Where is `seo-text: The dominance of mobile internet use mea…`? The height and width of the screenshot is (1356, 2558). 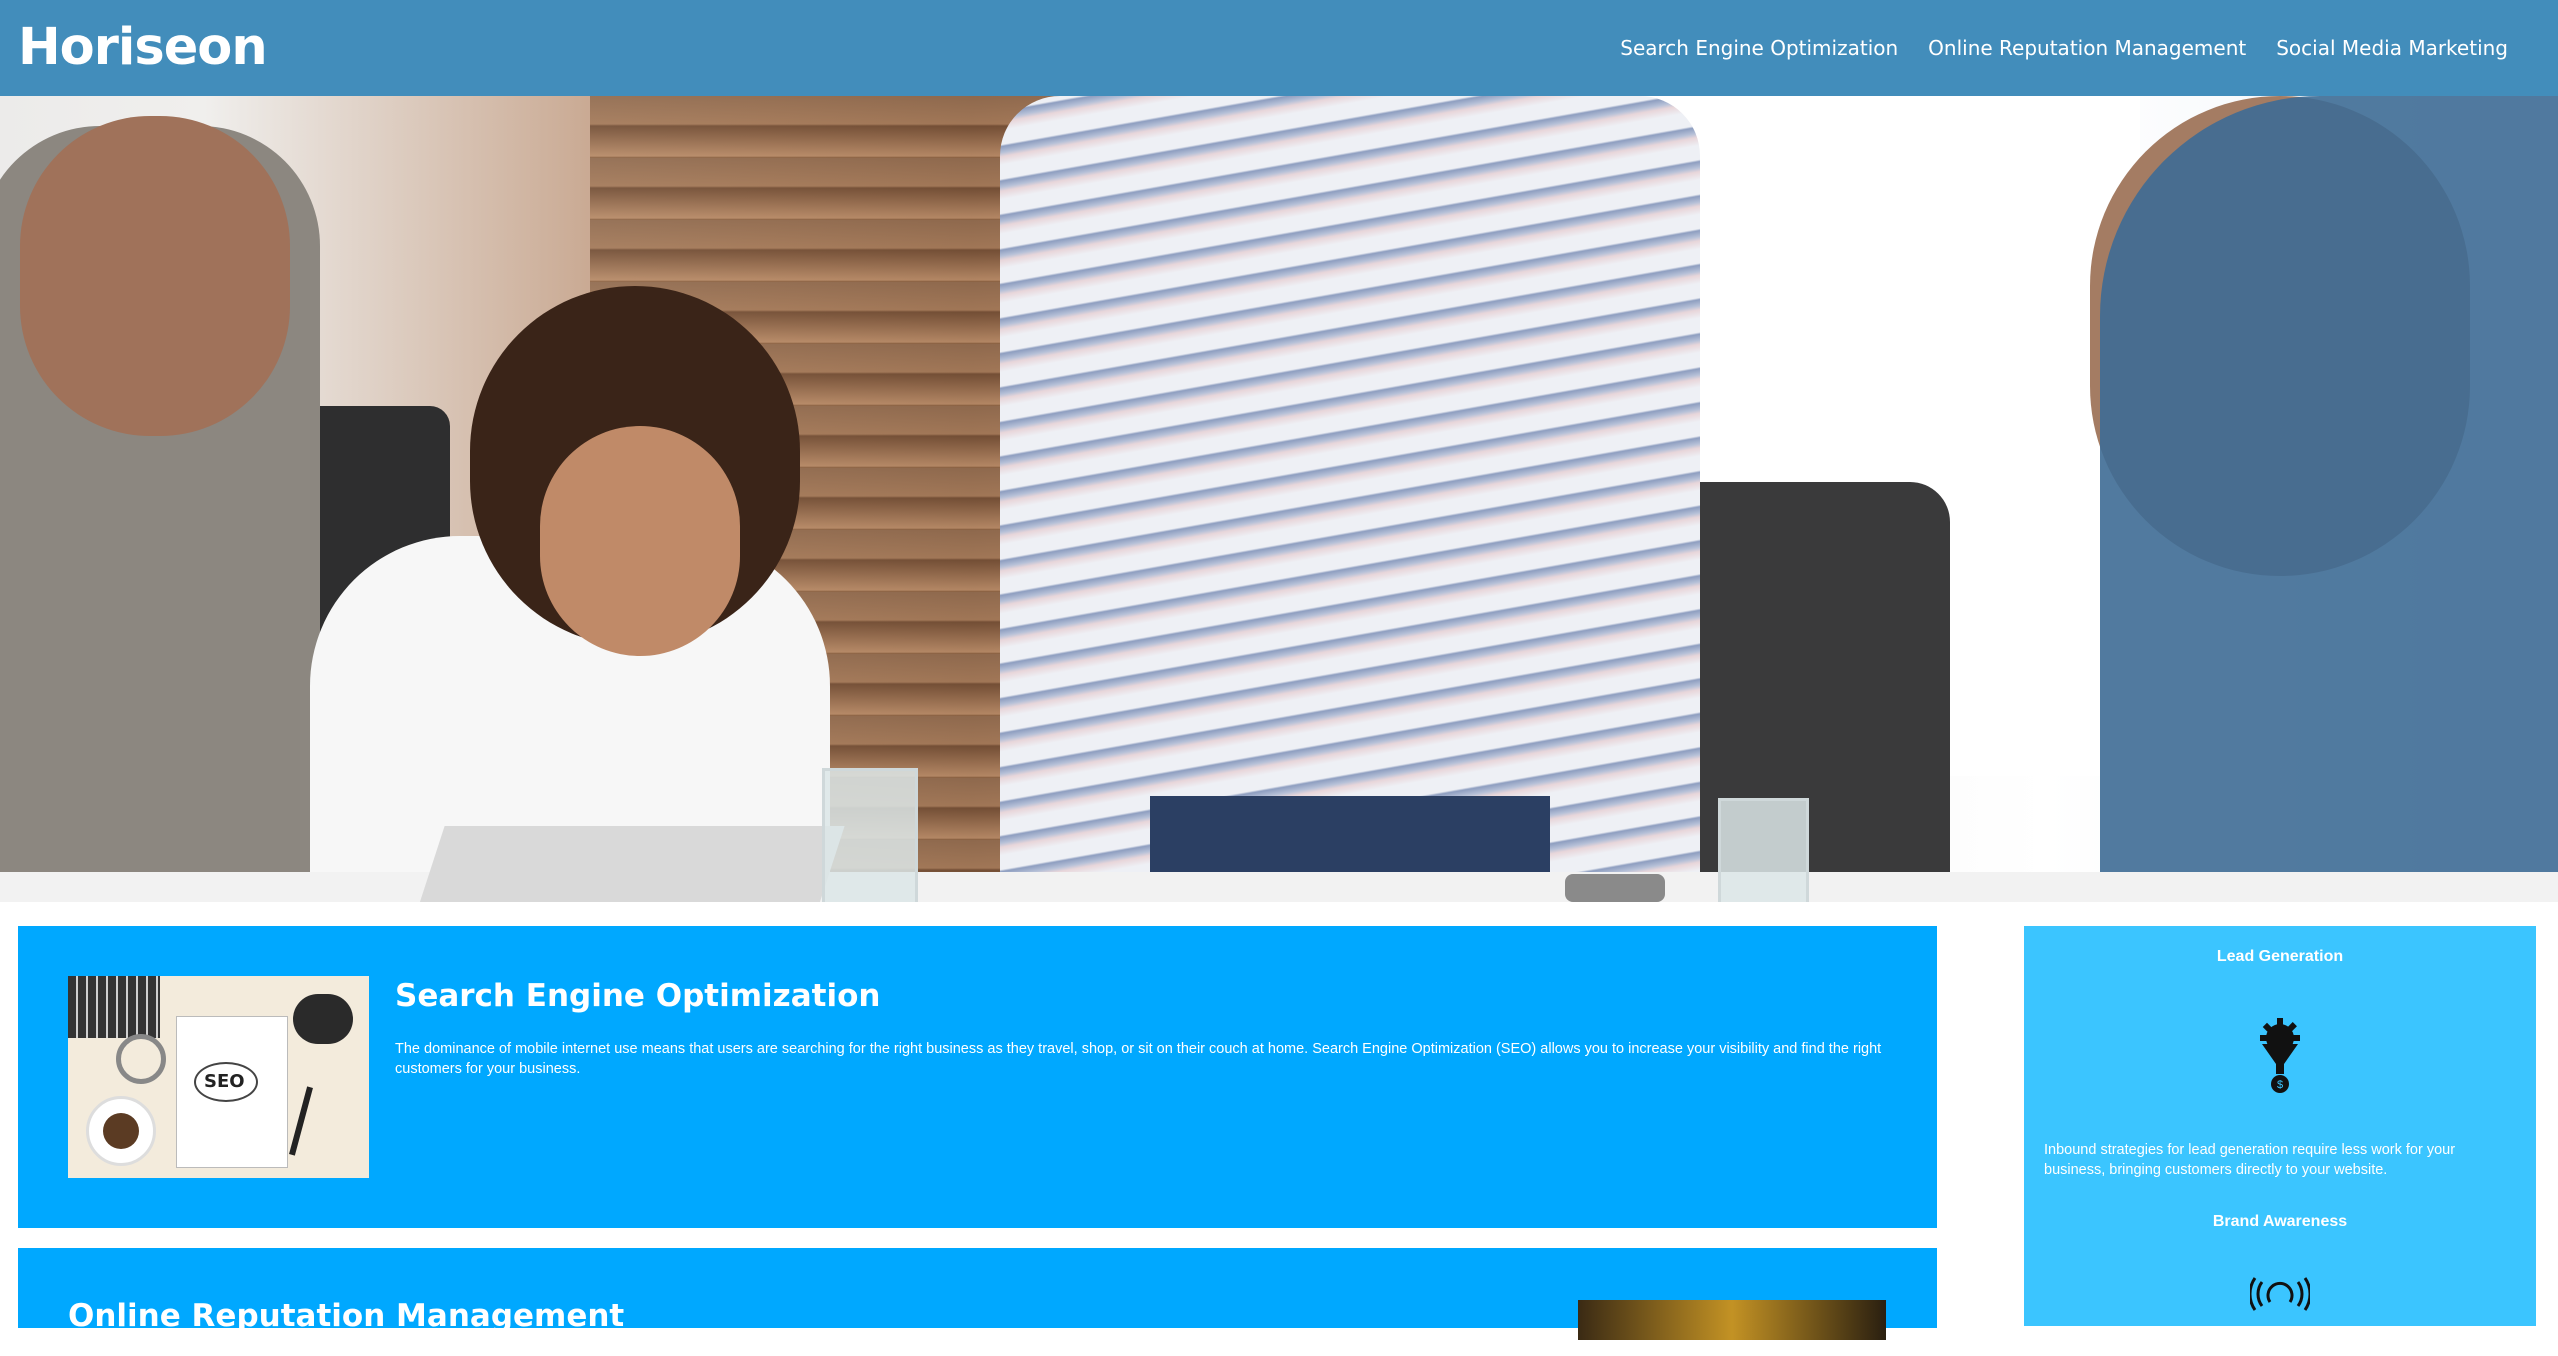 seo-text: The dominance of mobile internet use mea… is located at coordinates (1138, 1059).